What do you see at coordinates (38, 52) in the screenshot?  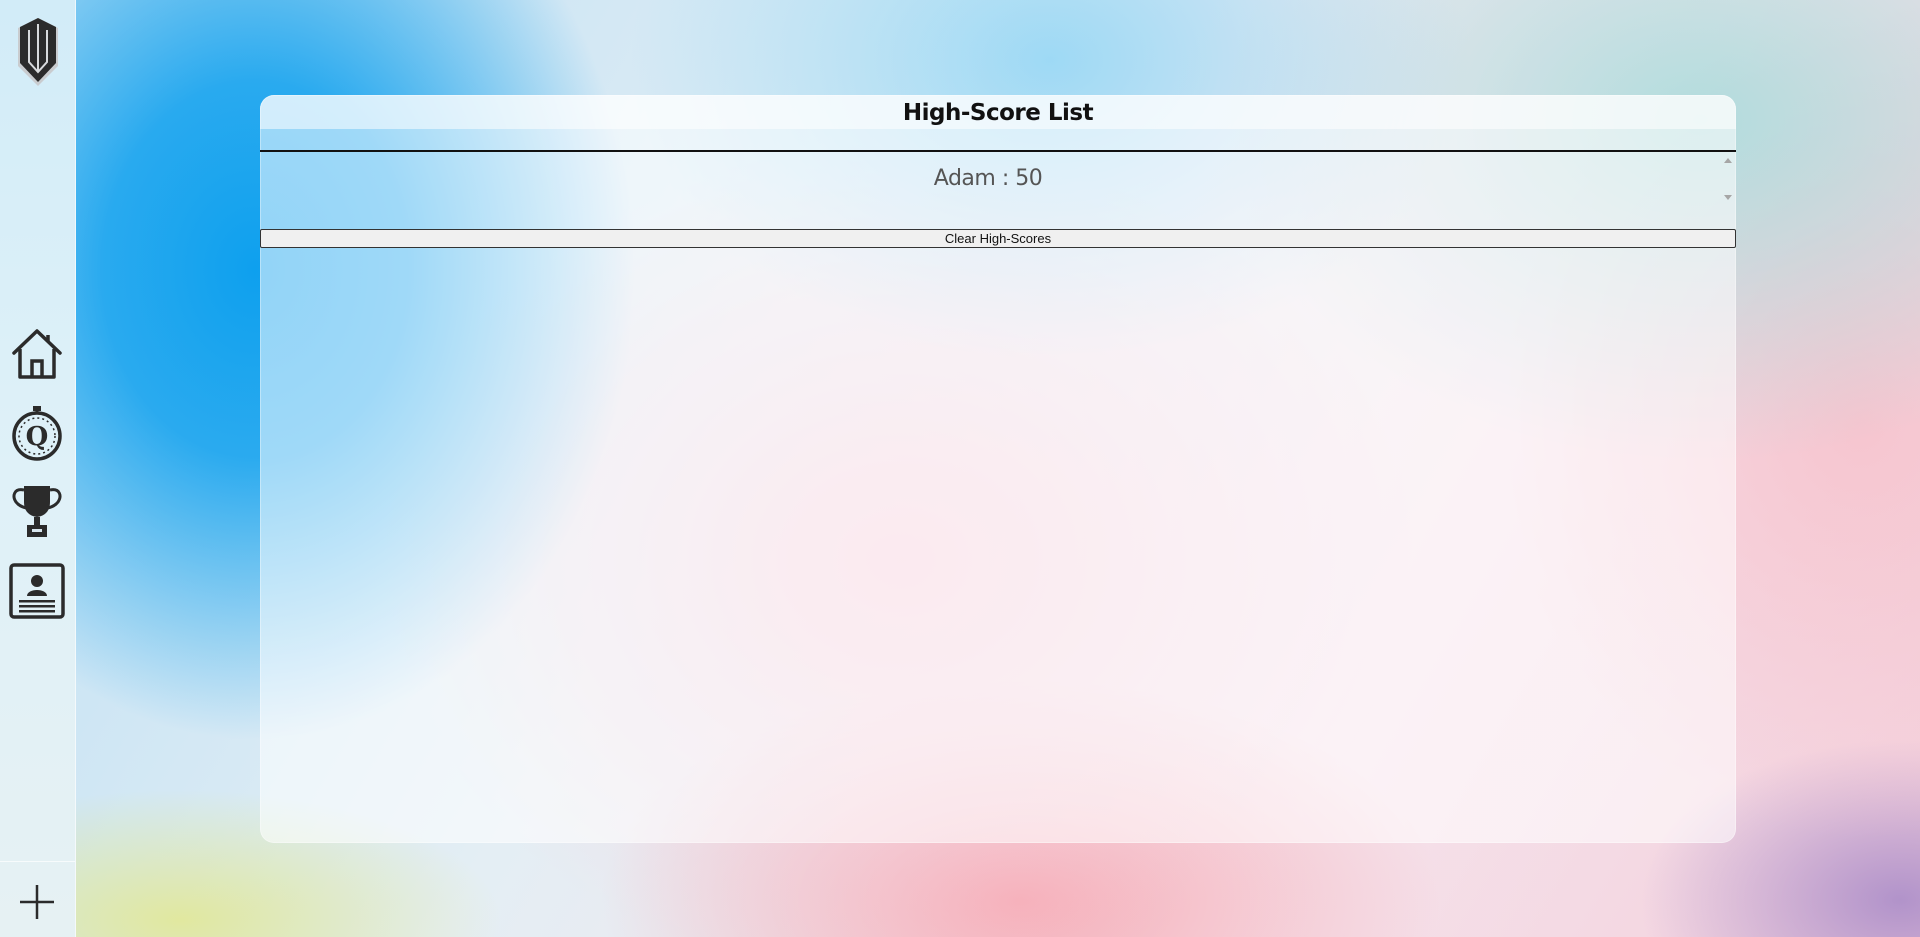 I see `shield-logo` at bounding box center [38, 52].